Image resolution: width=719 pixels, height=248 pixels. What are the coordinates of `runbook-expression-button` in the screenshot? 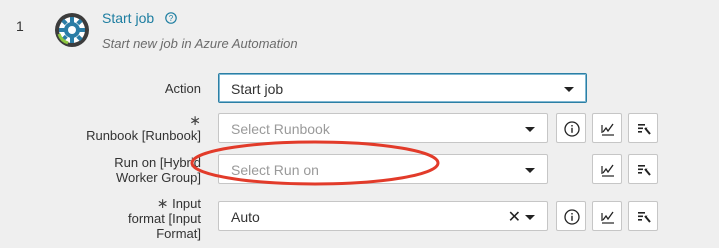 It's located at (607, 128).